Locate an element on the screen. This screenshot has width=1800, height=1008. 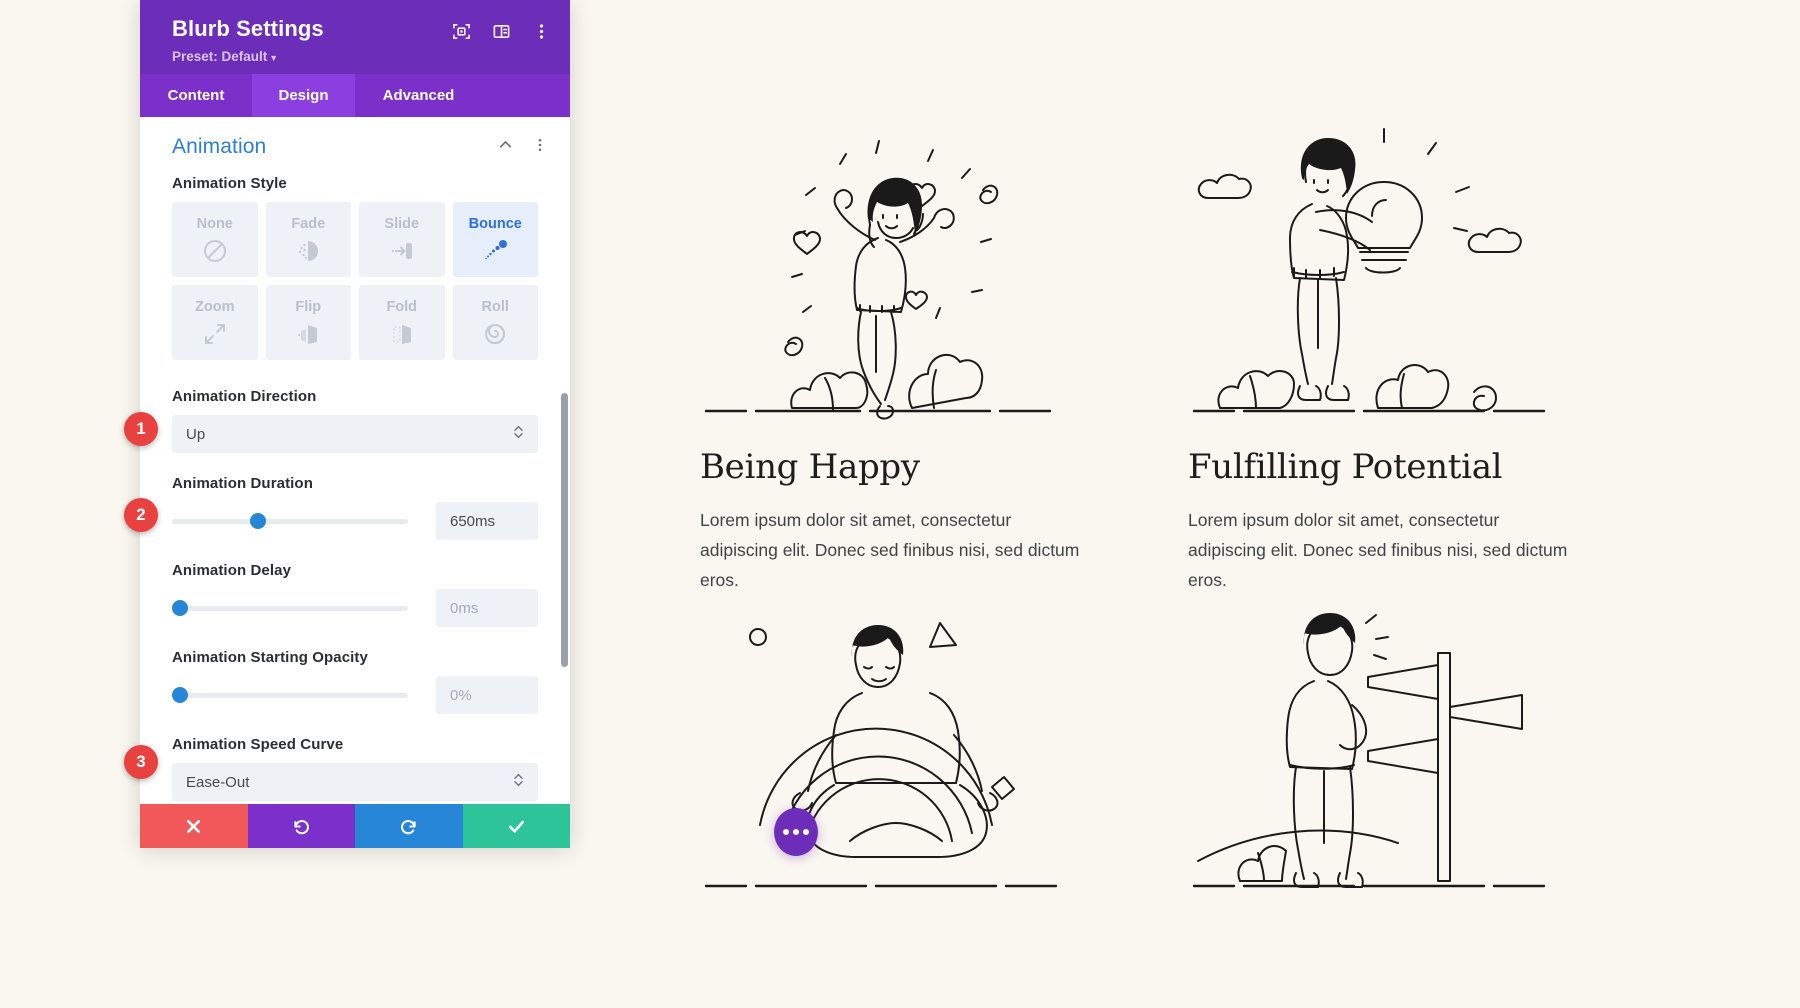
field-label: Animation Duration is located at coordinates (242, 483).